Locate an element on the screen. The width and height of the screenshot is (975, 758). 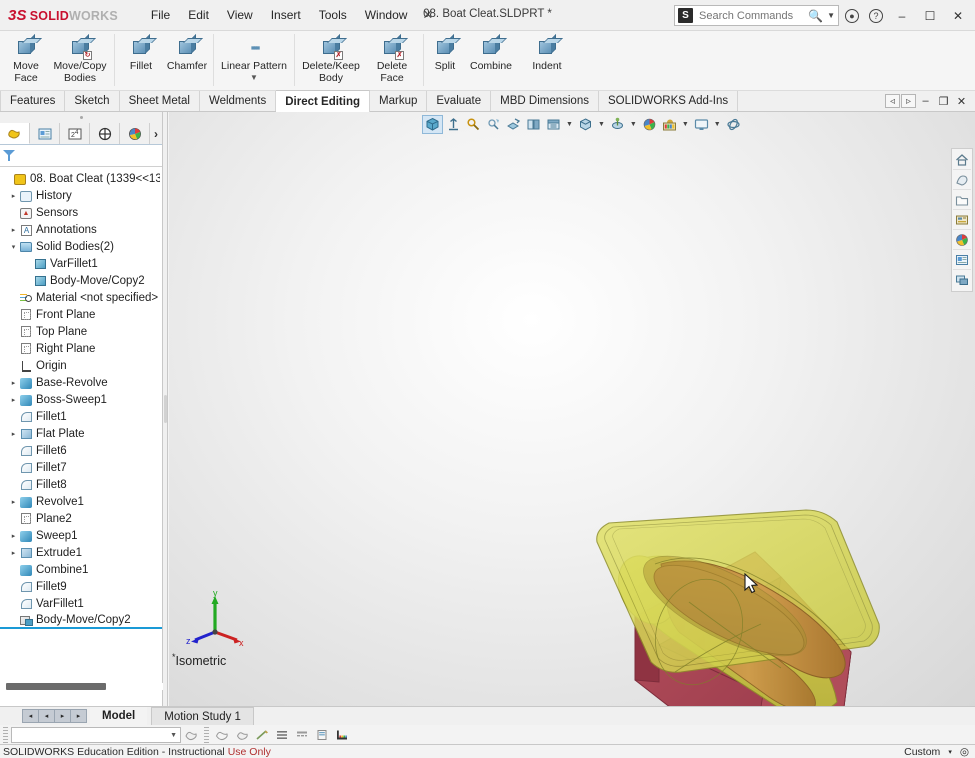
menu-item-insert: Insert is located at coordinates (286, 15).